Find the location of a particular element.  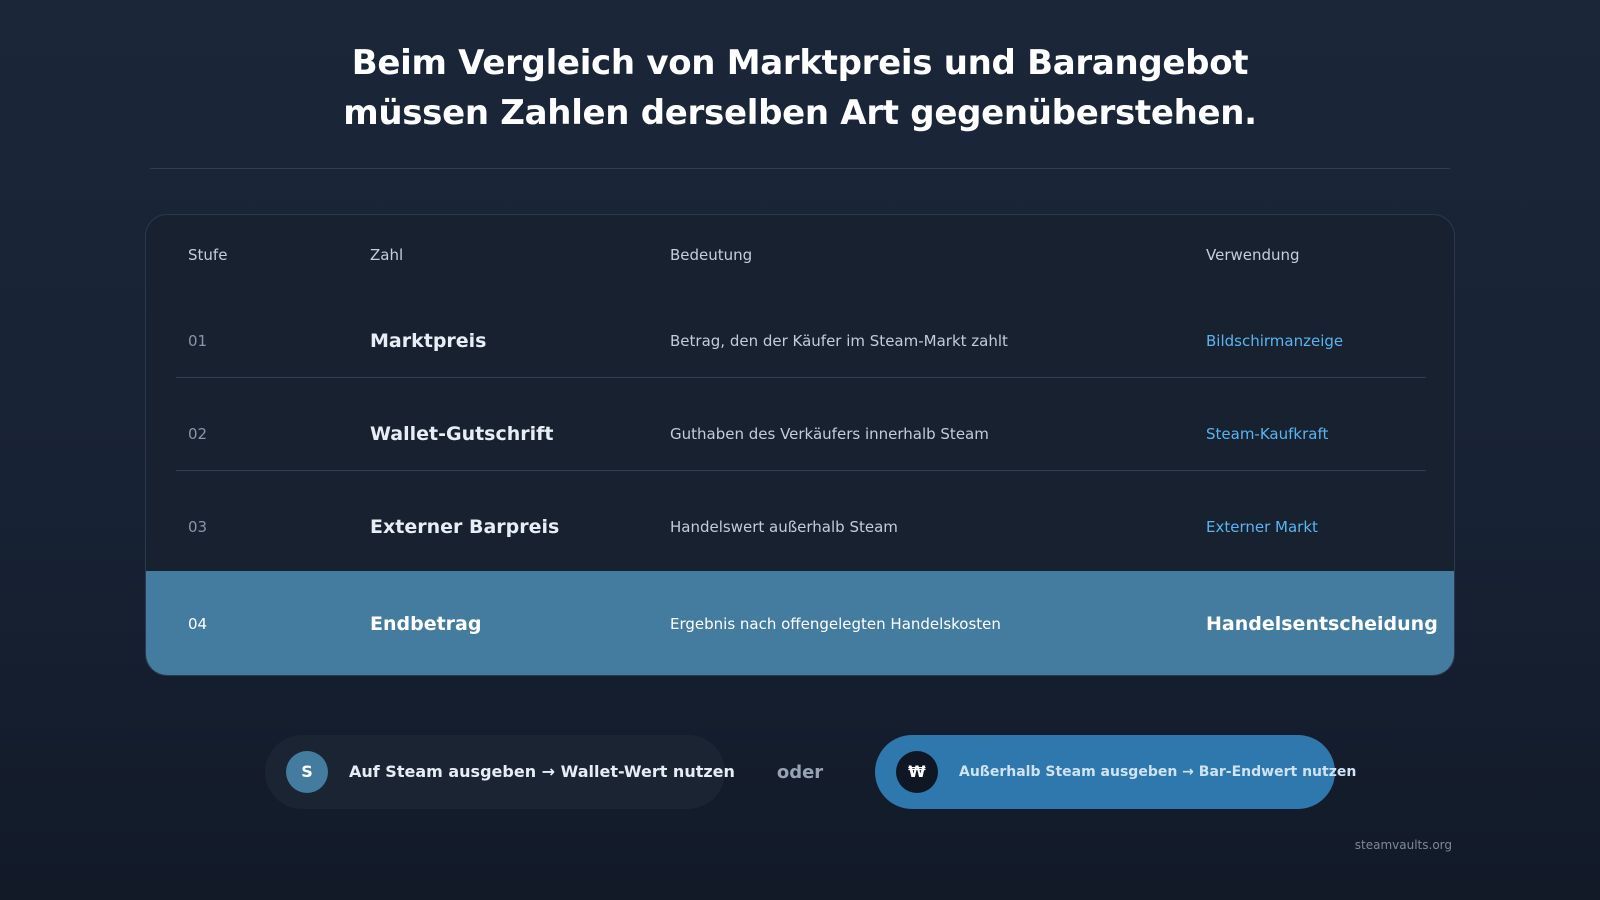

row-number: Externer Barpreis is located at coordinates (465, 526).